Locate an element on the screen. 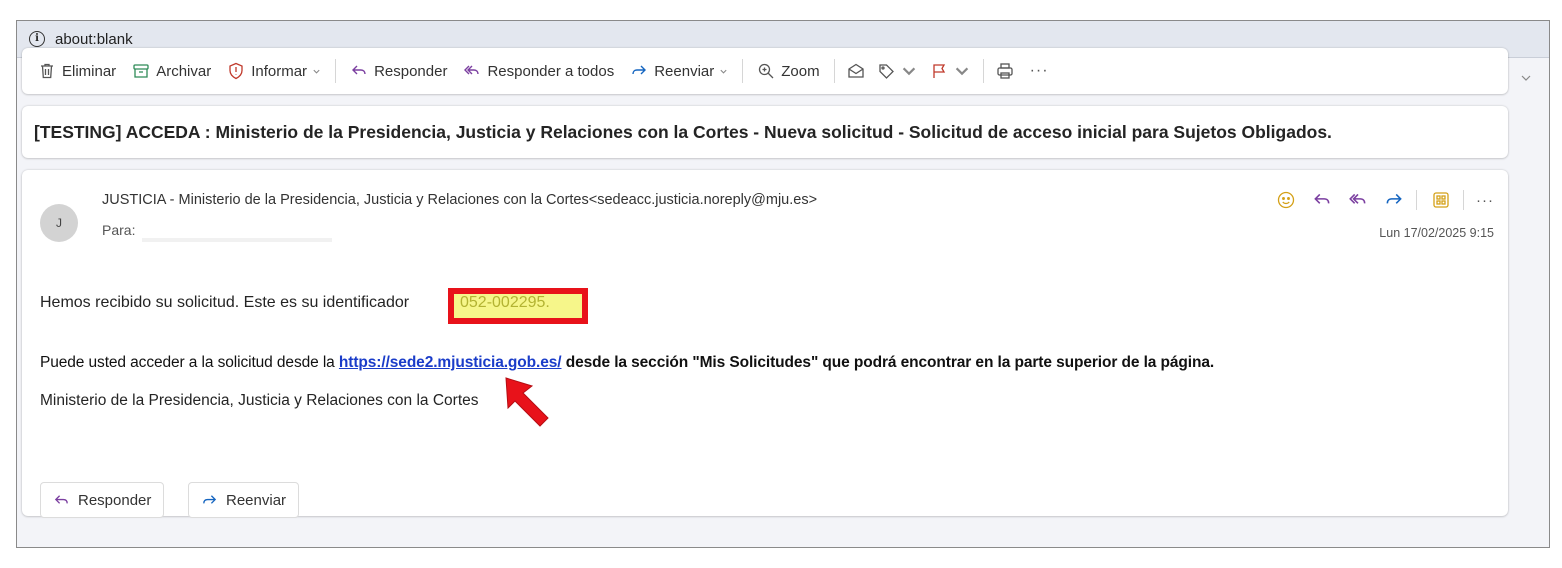  apps-icon is located at coordinates (1441, 200).